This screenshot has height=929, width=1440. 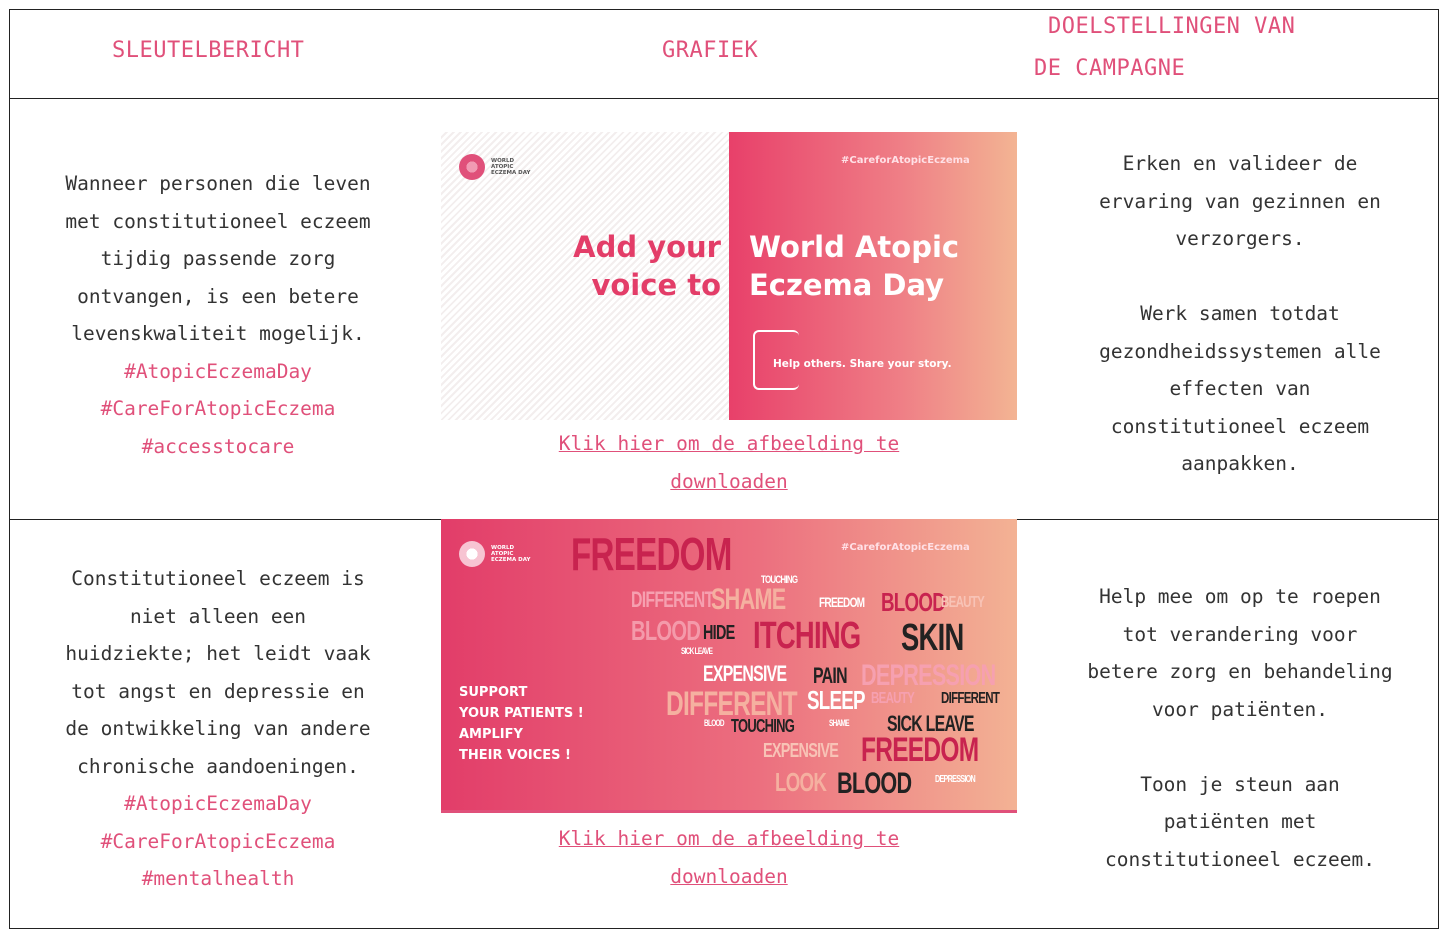 What do you see at coordinates (1240, 671) in the screenshot?
I see `goal-line: betere zorg en behandeling` at bounding box center [1240, 671].